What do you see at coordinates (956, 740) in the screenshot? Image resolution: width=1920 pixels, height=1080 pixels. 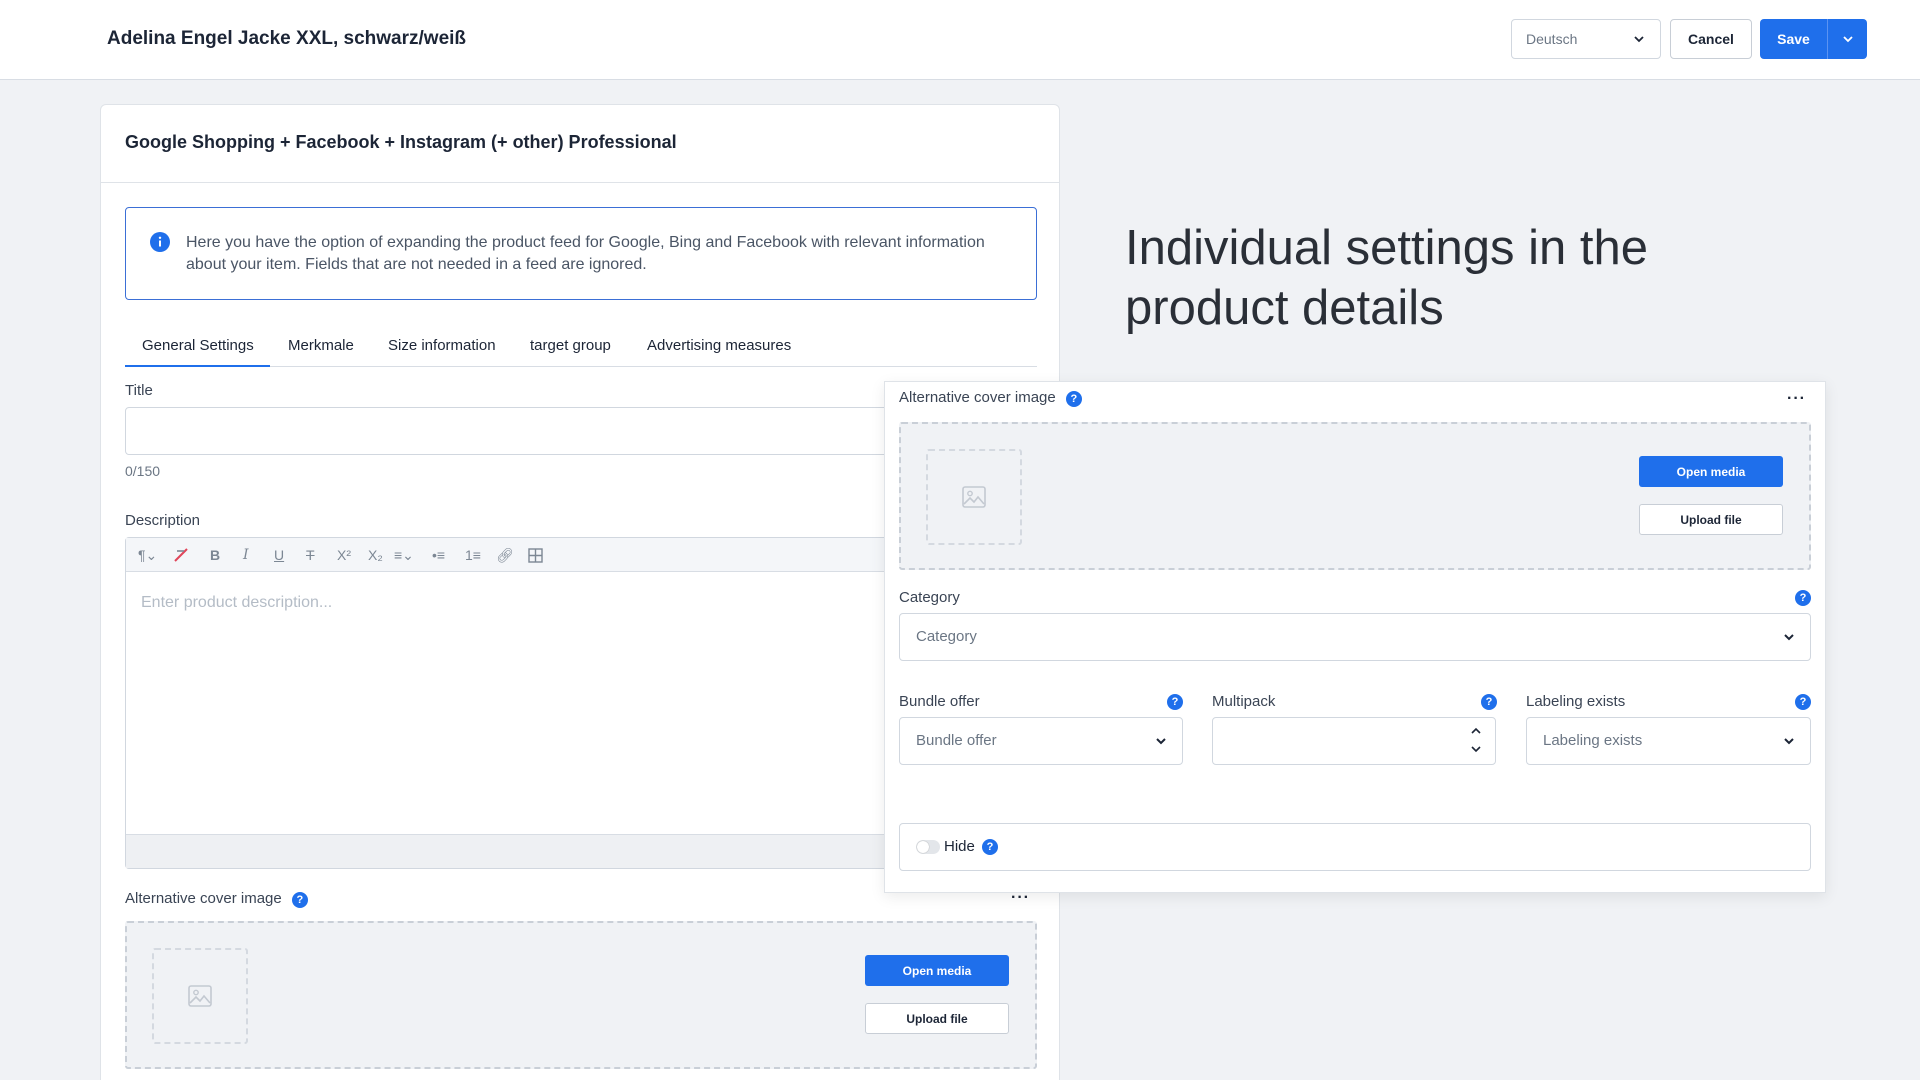 I see `bundle-offer-placeholder: Bundle offer` at bounding box center [956, 740].